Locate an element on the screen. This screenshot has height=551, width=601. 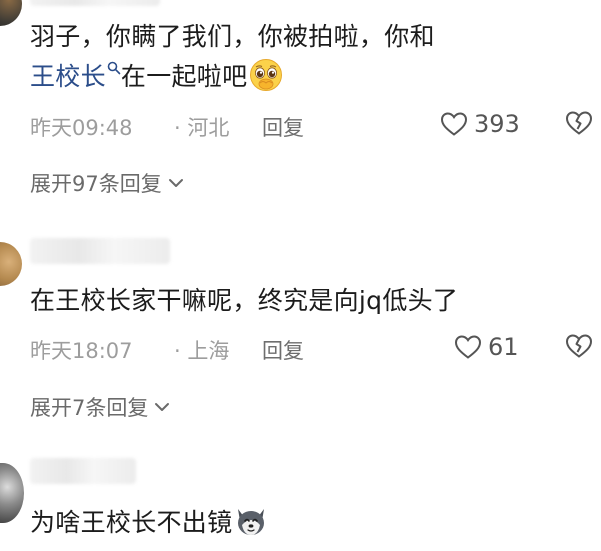
like-count: 61 is located at coordinates (503, 347).